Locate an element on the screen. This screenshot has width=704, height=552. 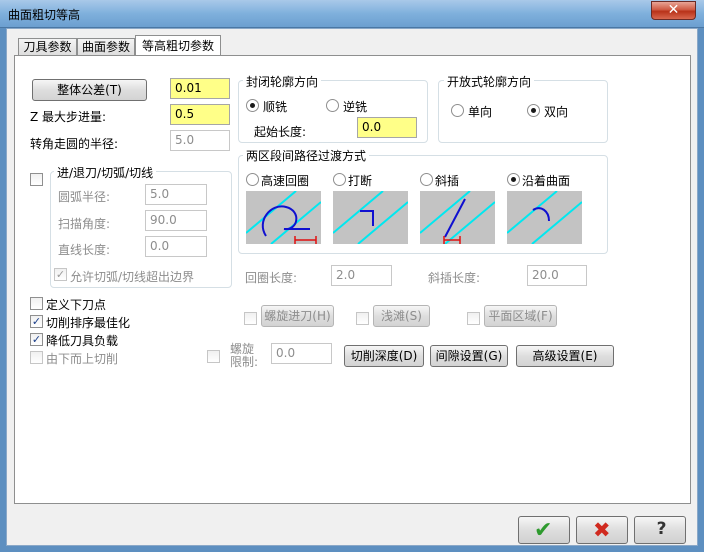
entry-exit-group-title: 进/退刀/切弧/切线 is located at coordinates (105, 172).